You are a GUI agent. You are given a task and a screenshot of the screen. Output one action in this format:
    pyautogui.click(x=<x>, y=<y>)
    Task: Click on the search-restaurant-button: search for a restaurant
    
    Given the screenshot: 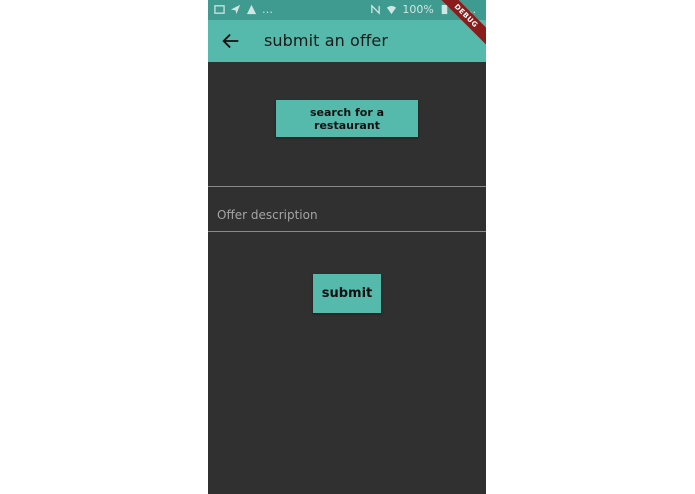 What is the action you would take?
    pyautogui.click(x=347, y=118)
    